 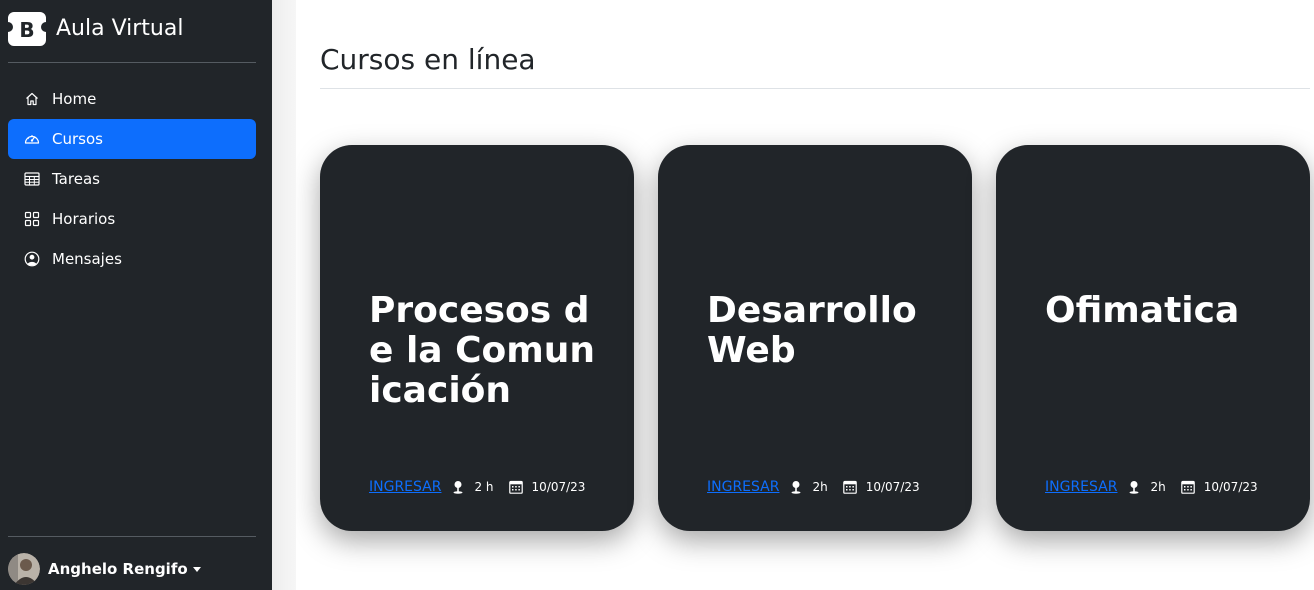 I want to click on sidebar-item-horarios: Horarios, so click(x=132, y=219).